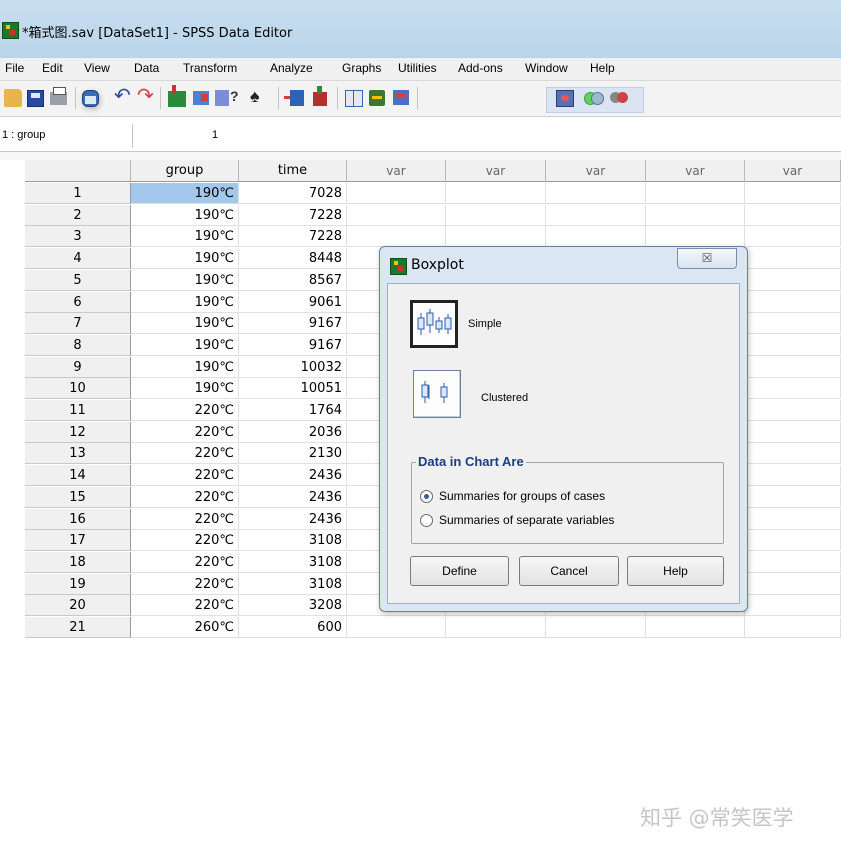 Image resolution: width=841 pixels, height=850 pixels. Describe the element at coordinates (480, 68) in the screenshot. I see `menu-add-ons: Add-ons` at that location.